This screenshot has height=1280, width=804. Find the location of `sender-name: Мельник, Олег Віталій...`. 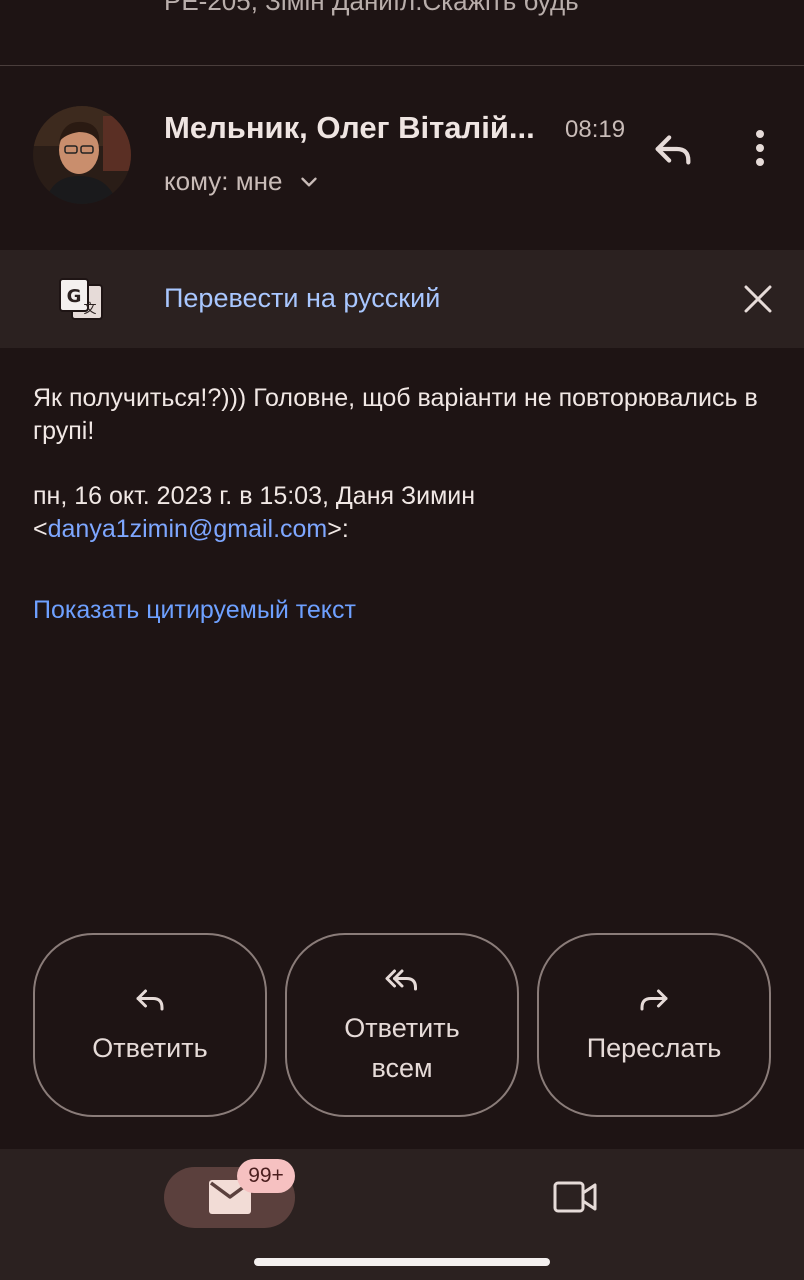

sender-name: Мельник, Олег Віталій... is located at coordinates (354, 128).